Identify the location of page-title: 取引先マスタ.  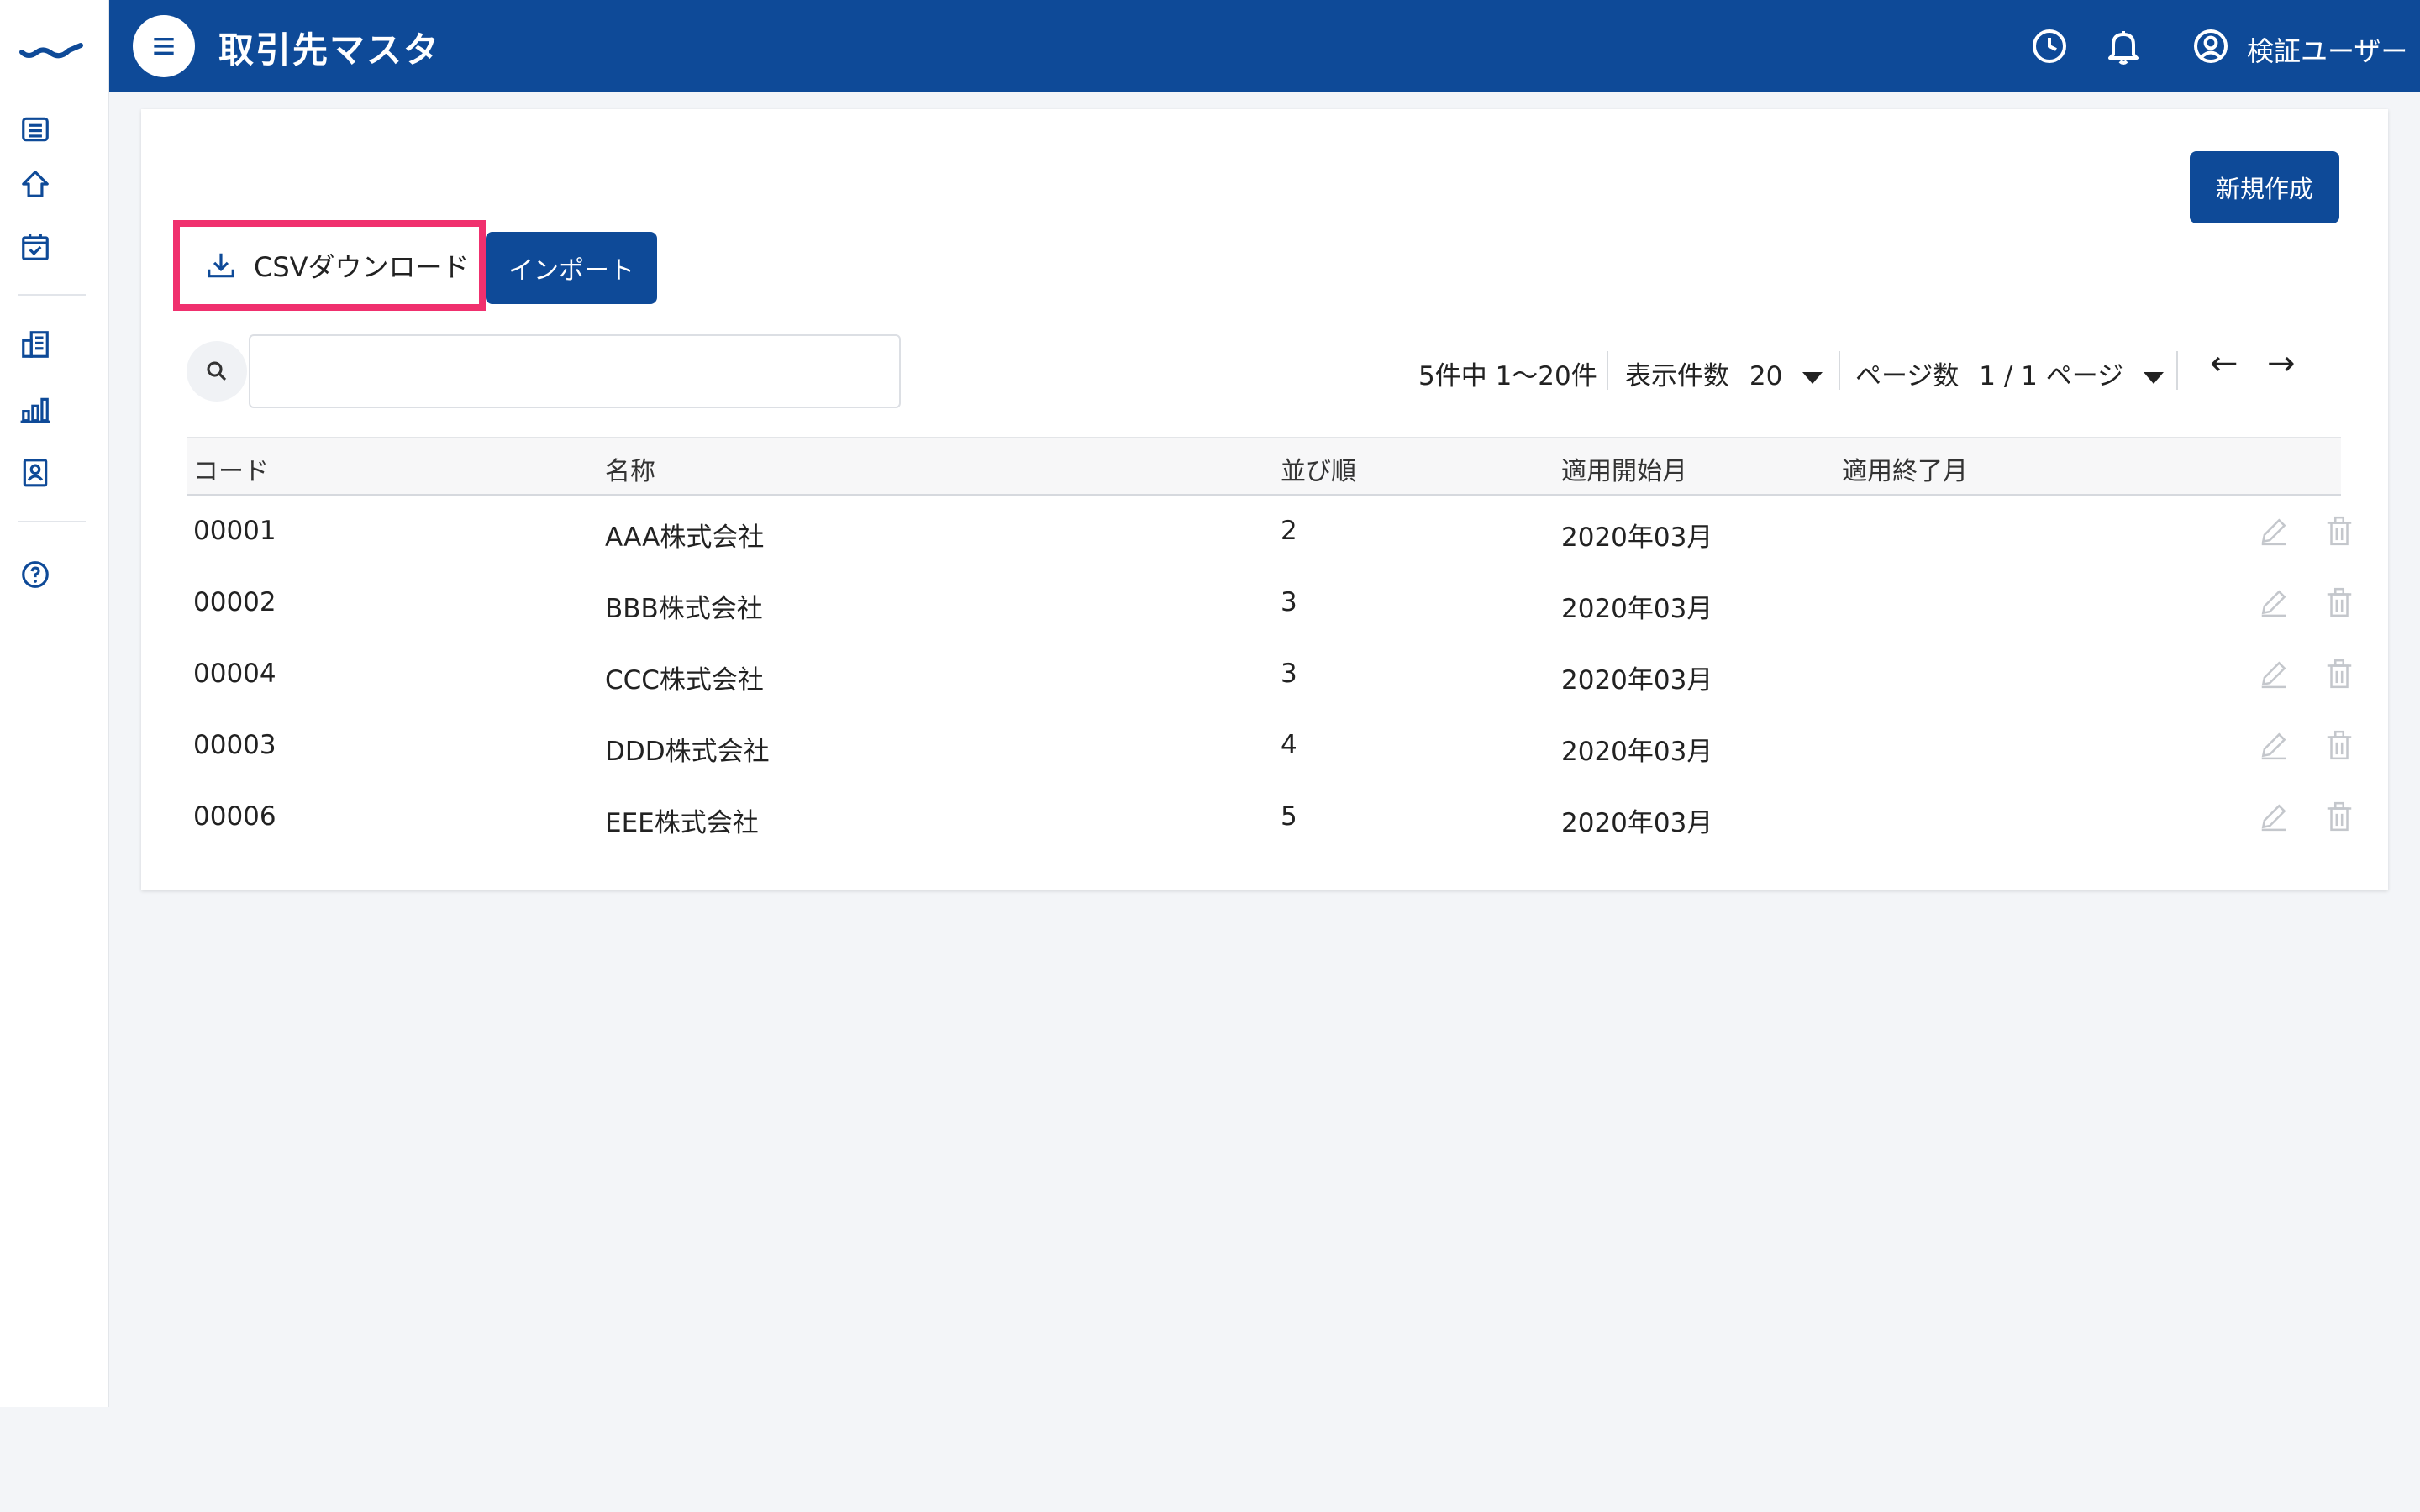
(329, 50).